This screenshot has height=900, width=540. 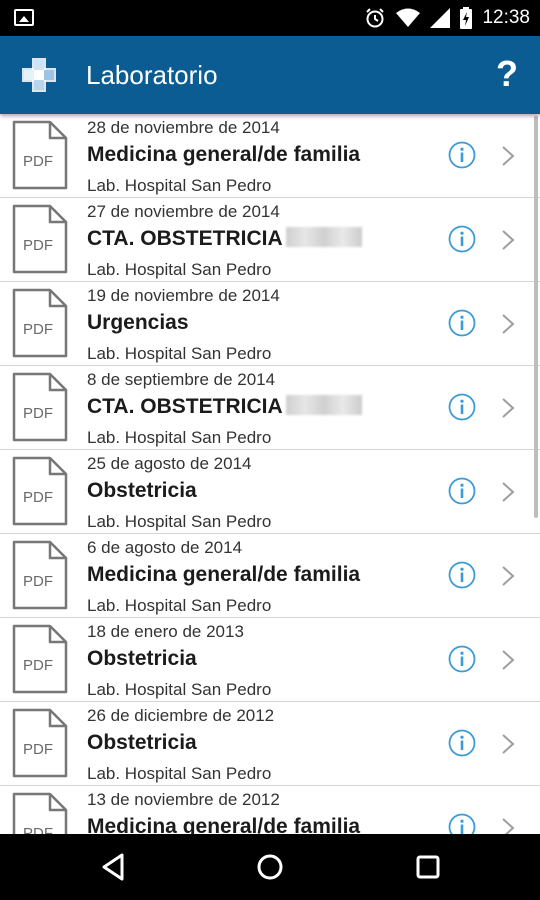 What do you see at coordinates (39, 75) in the screenshot?
I see `medical-cross-icon` at bounding box center [39, 75].